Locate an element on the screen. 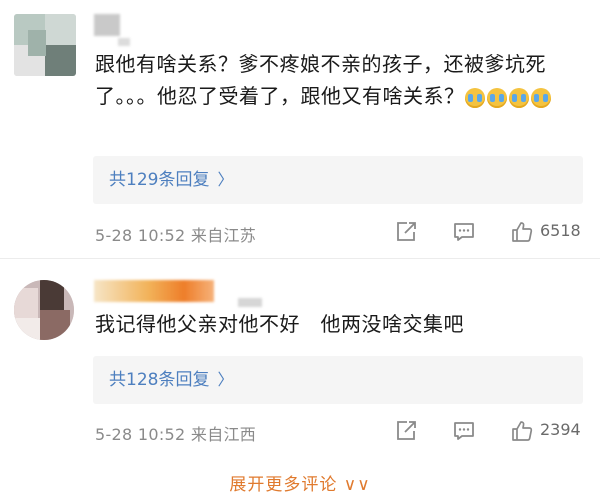 The height and width of the screenshot is (495, 600). like-count: 2394 is located at coordinates (560, 429).